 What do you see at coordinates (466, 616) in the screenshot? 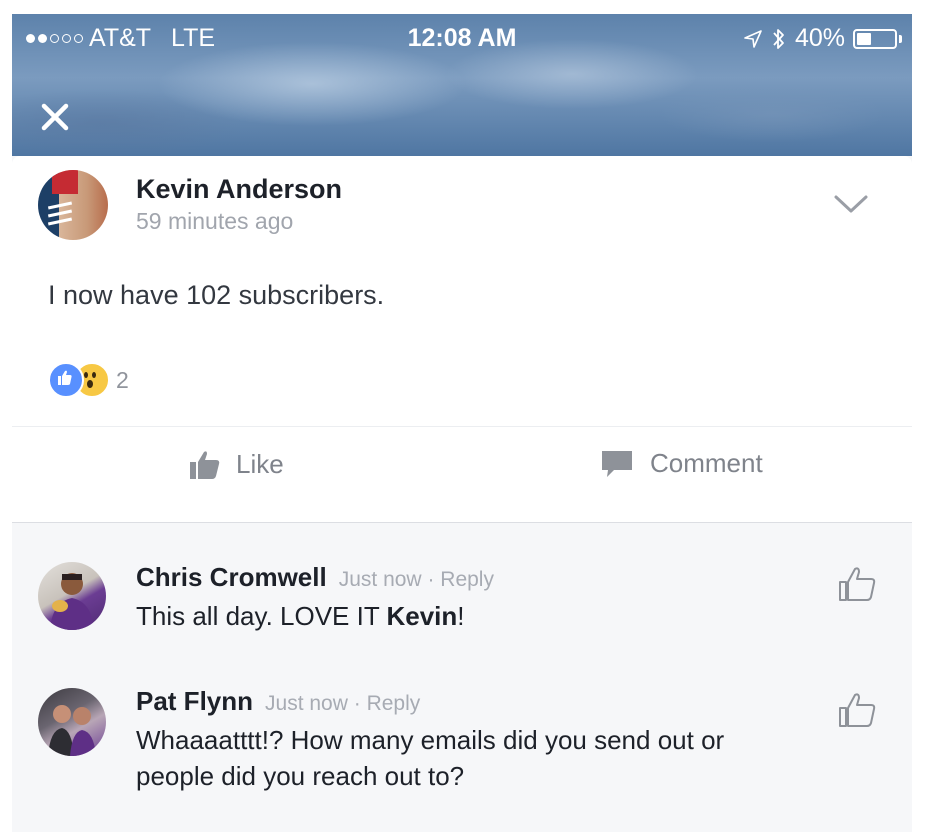
I see `comment-text: This all day. LOVE IT Kevin!` at bounding box center [466, 616].